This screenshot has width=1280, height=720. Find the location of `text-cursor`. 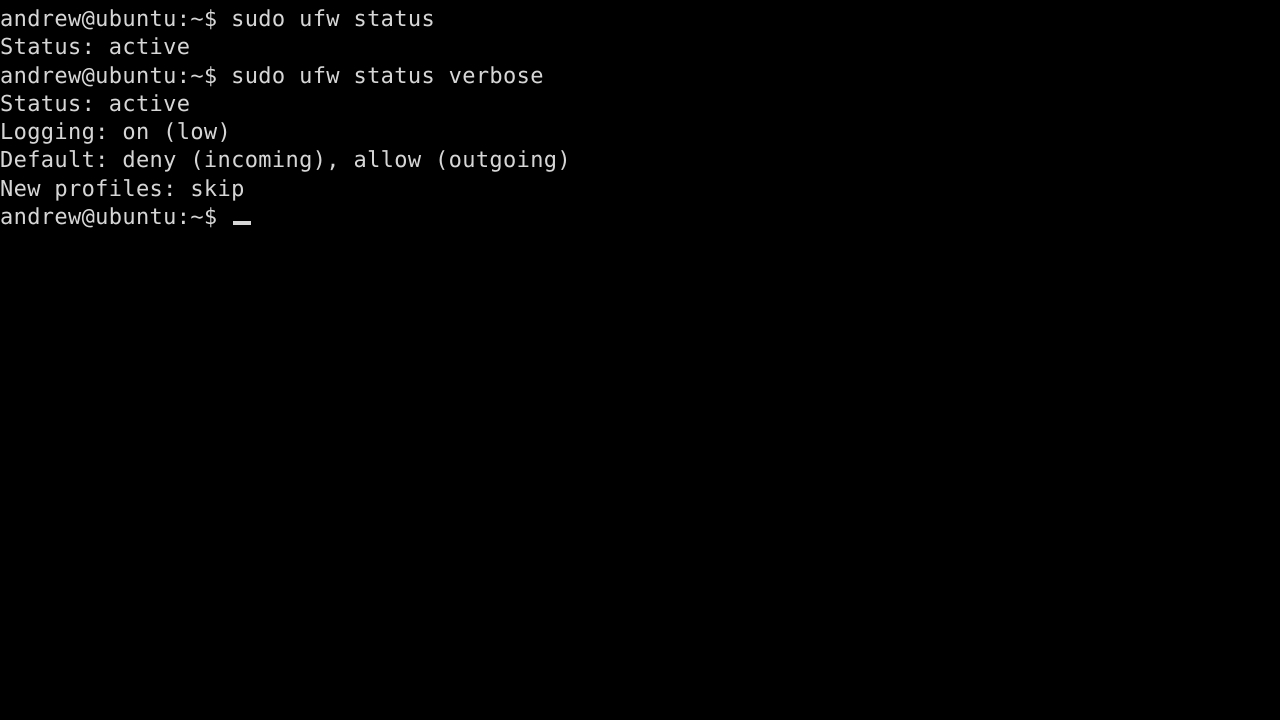

text-cursor is located at coordinates (242, 223).